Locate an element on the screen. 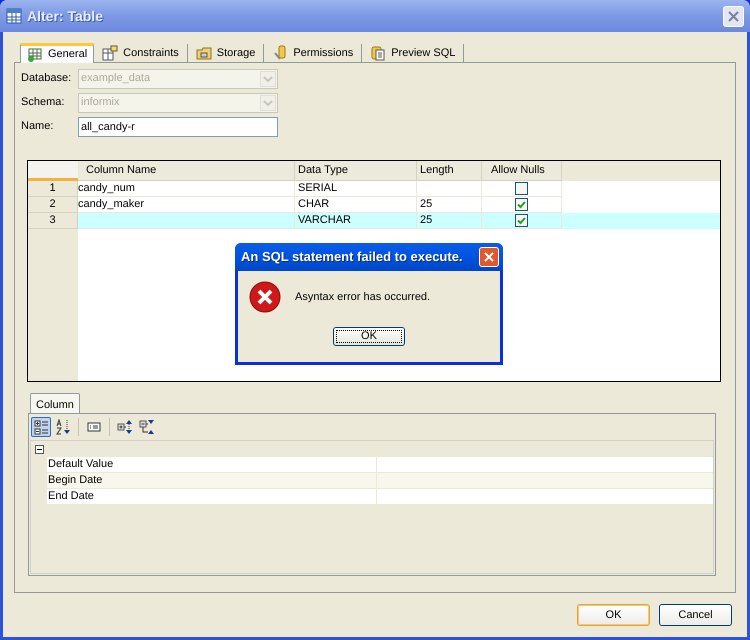  grid-row: VARCHAR 25 is located at coordinates (399, 221).